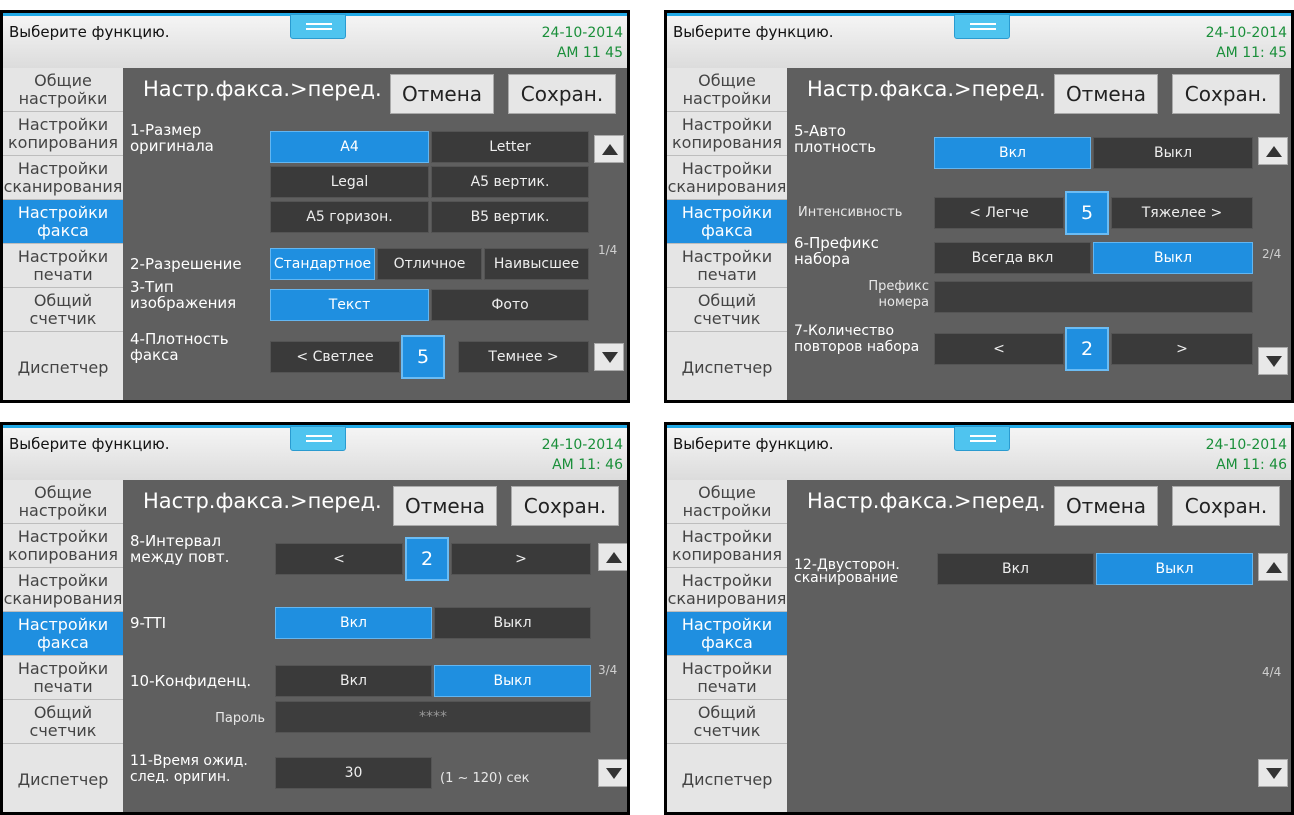 This screenshot has width=1294, height=815. I want to click on image-type-text-option: Текст, so click(349, 305).